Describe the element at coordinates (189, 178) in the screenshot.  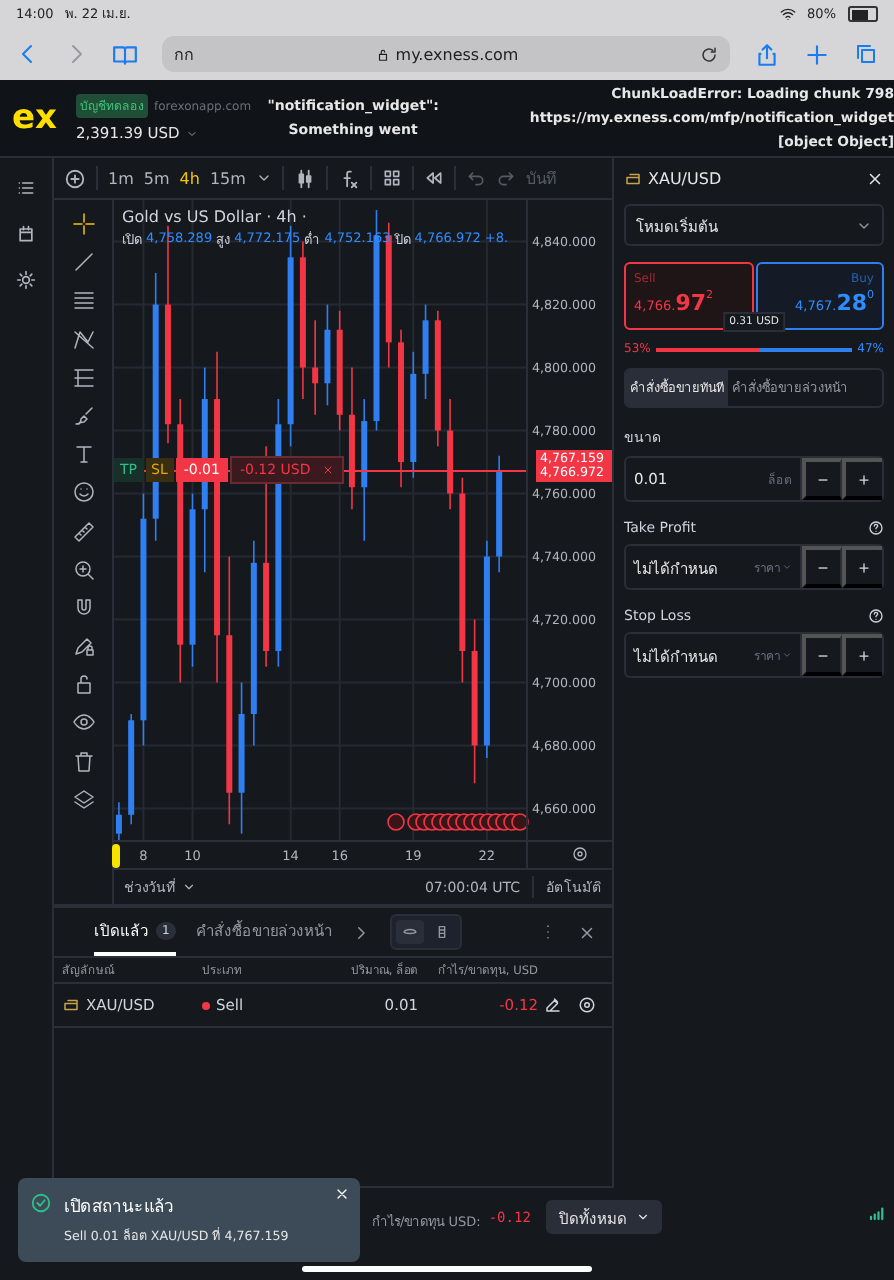
I see `timeframe-tab: 4h` at that location.